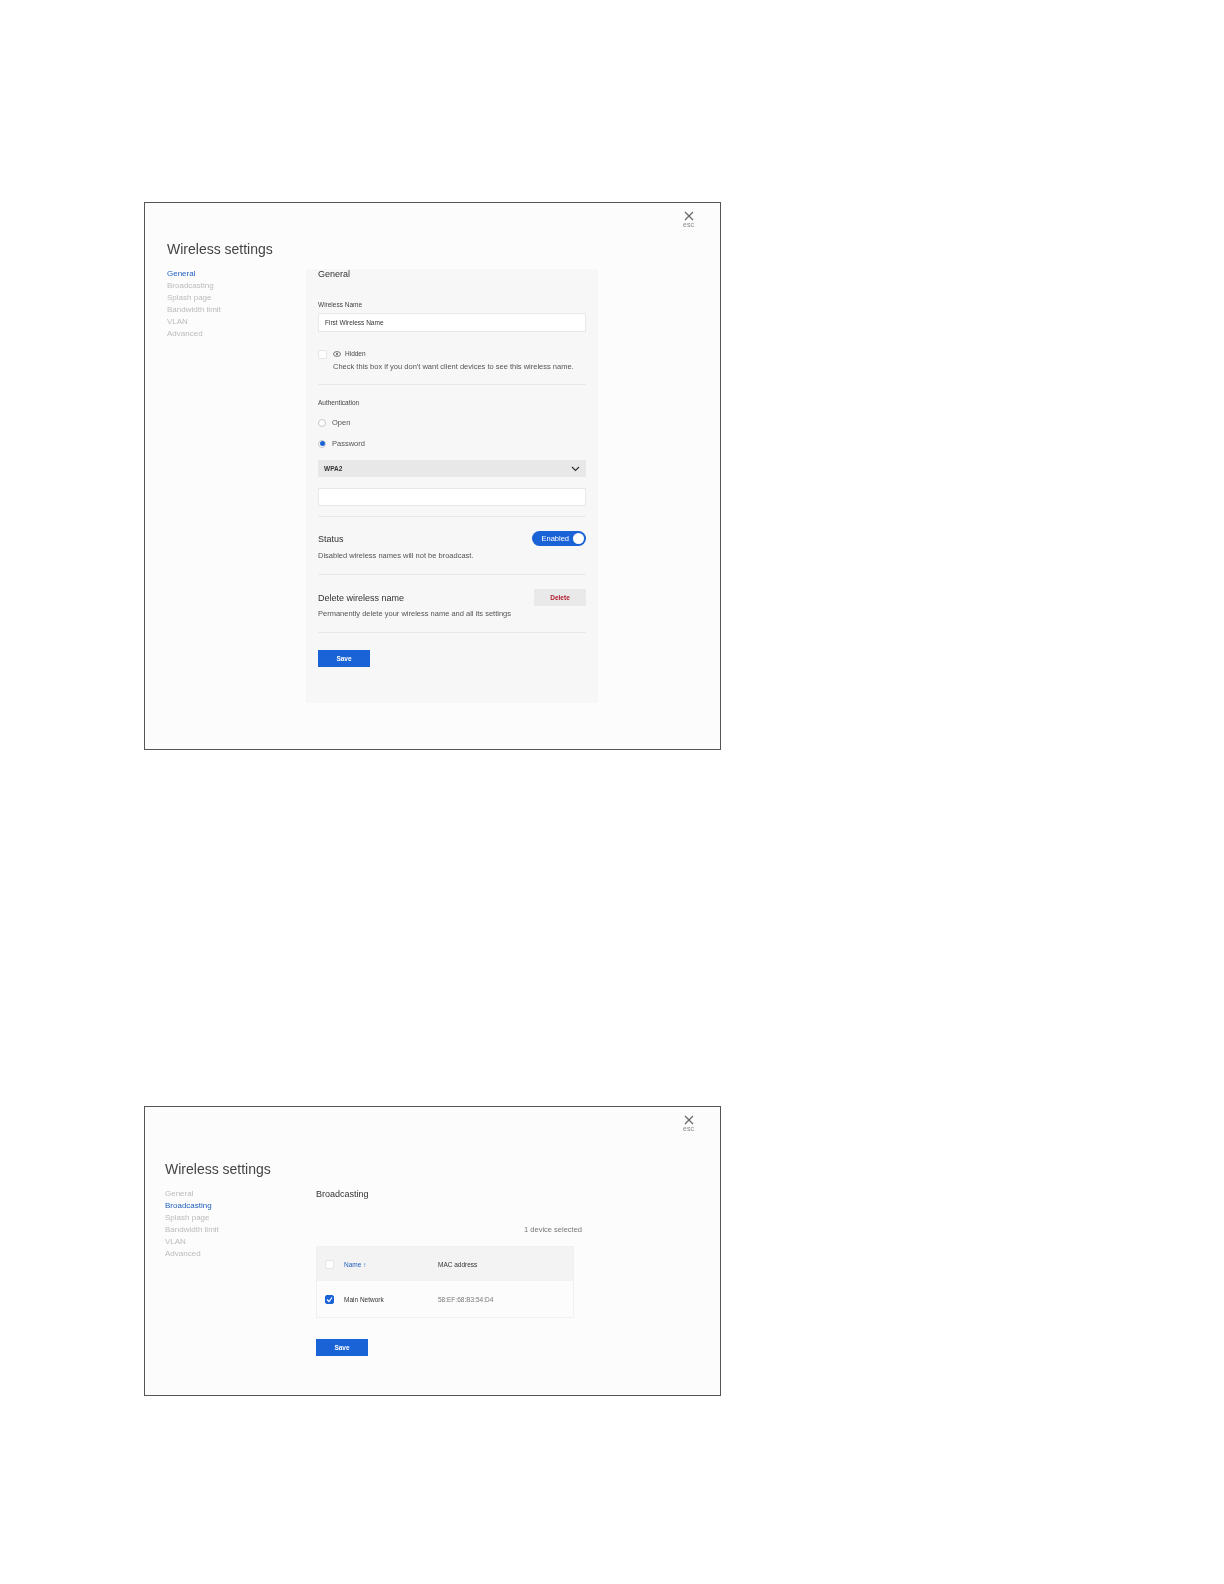 The height and width of the screenshot is (1584, 1224). What do you see at coordinates (337, 353) in the screenshot?
I see `eye-icon` at bounding box center [337, 353].